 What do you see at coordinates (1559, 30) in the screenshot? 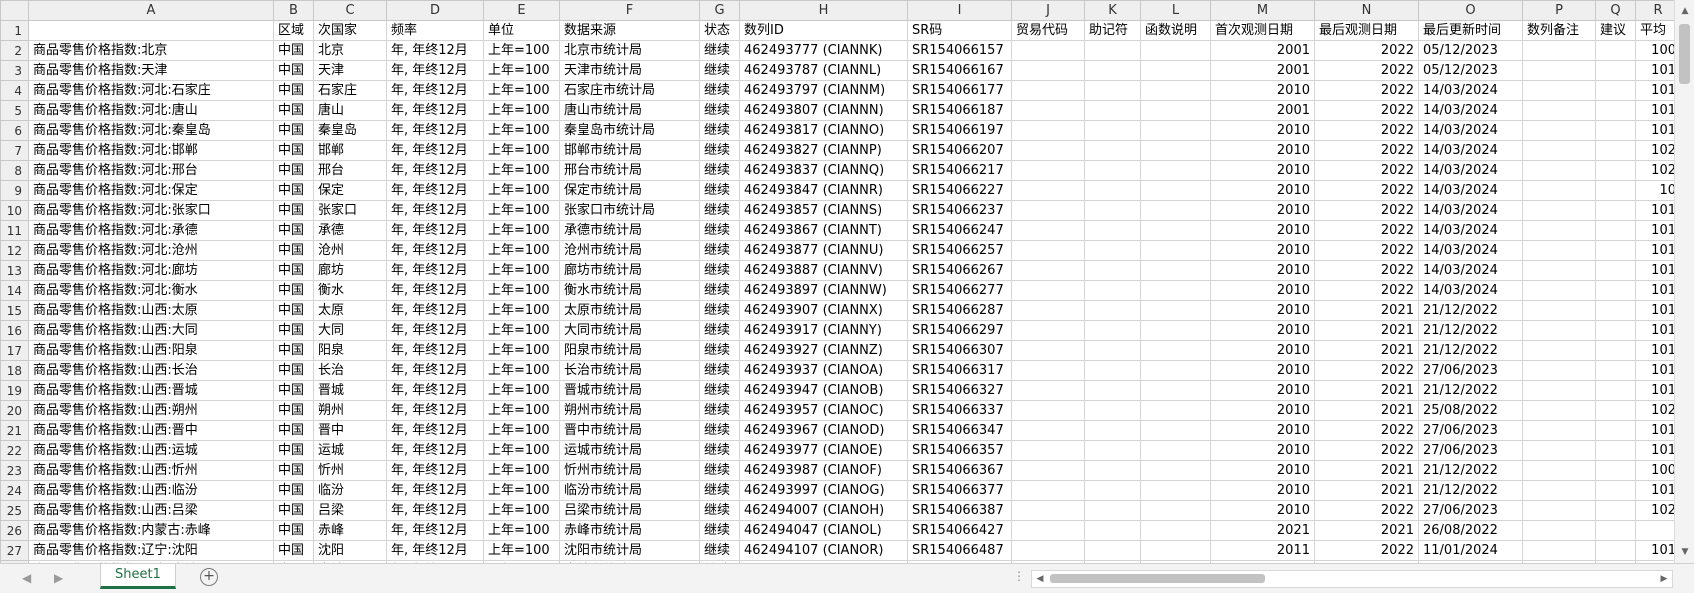
I see `cell-p1: 数列备注` at bounding box center [1559, 30].